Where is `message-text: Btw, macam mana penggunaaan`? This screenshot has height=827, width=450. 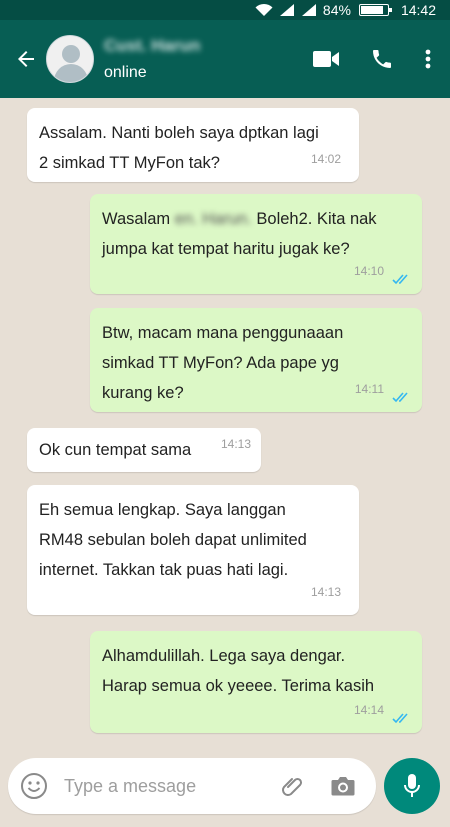 message-text: Btw, macam mana penggunaaan is located at coordinates (223, 333).